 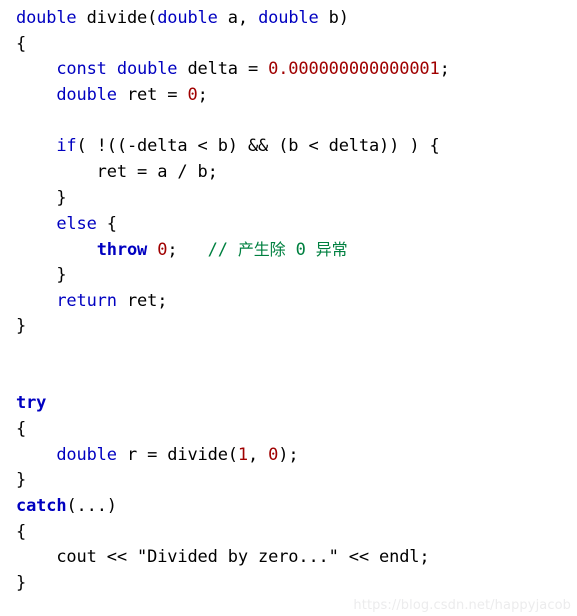 I want to click on code-token: const double, so click(x=117, y=69).